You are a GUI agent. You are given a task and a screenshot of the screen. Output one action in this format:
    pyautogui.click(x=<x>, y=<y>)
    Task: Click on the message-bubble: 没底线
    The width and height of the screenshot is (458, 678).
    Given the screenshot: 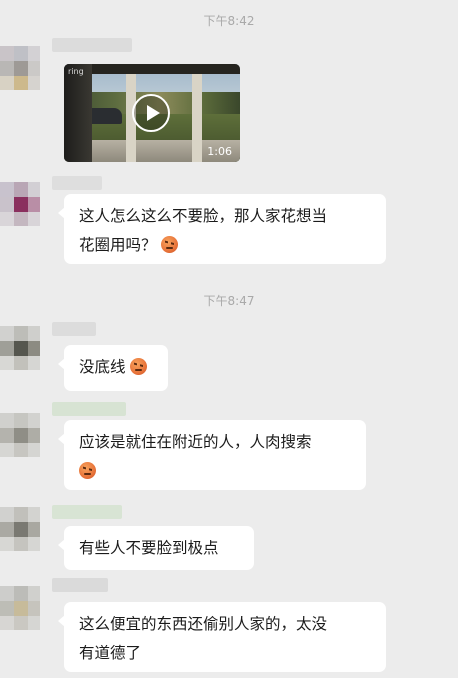 What is the action you would take?
    pyautogui.click(x=113, y=368)
    